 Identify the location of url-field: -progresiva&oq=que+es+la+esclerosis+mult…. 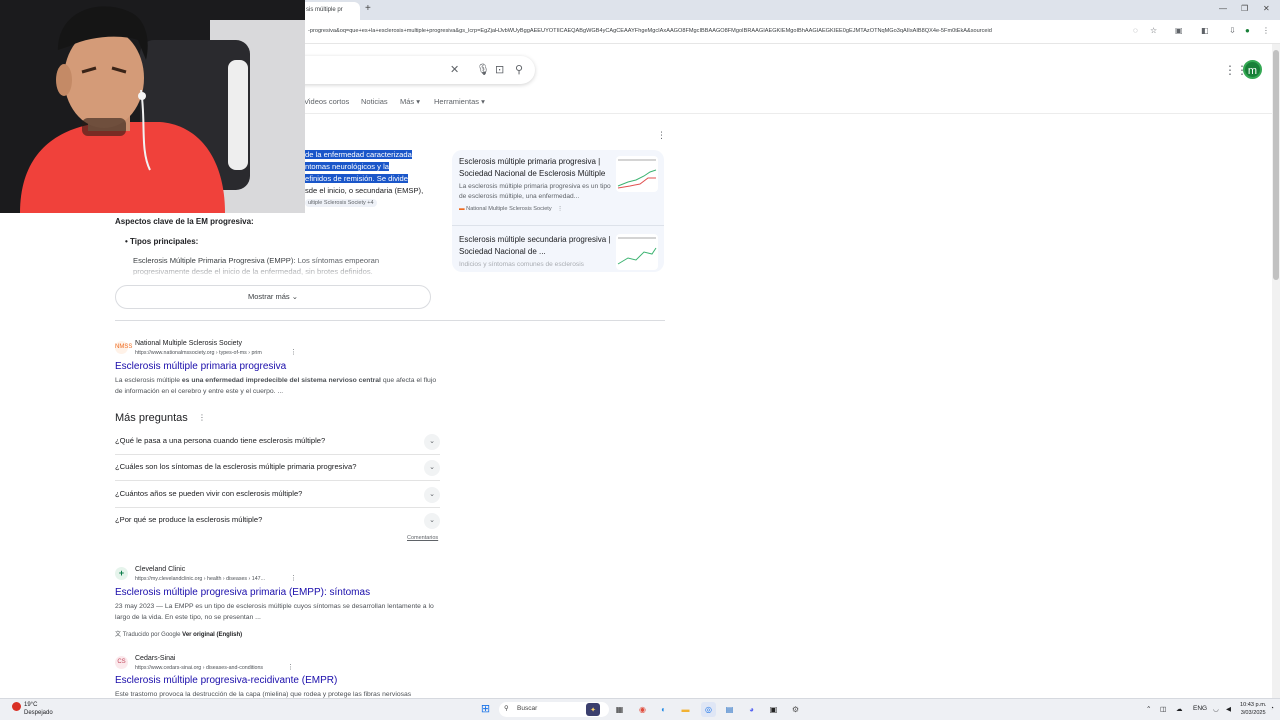
(715, 31).